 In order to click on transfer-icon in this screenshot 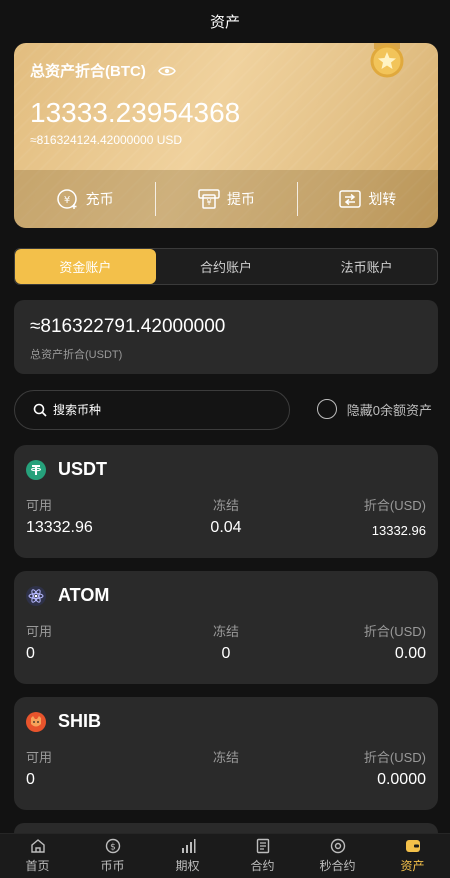, I will do `click(350, 199)`.